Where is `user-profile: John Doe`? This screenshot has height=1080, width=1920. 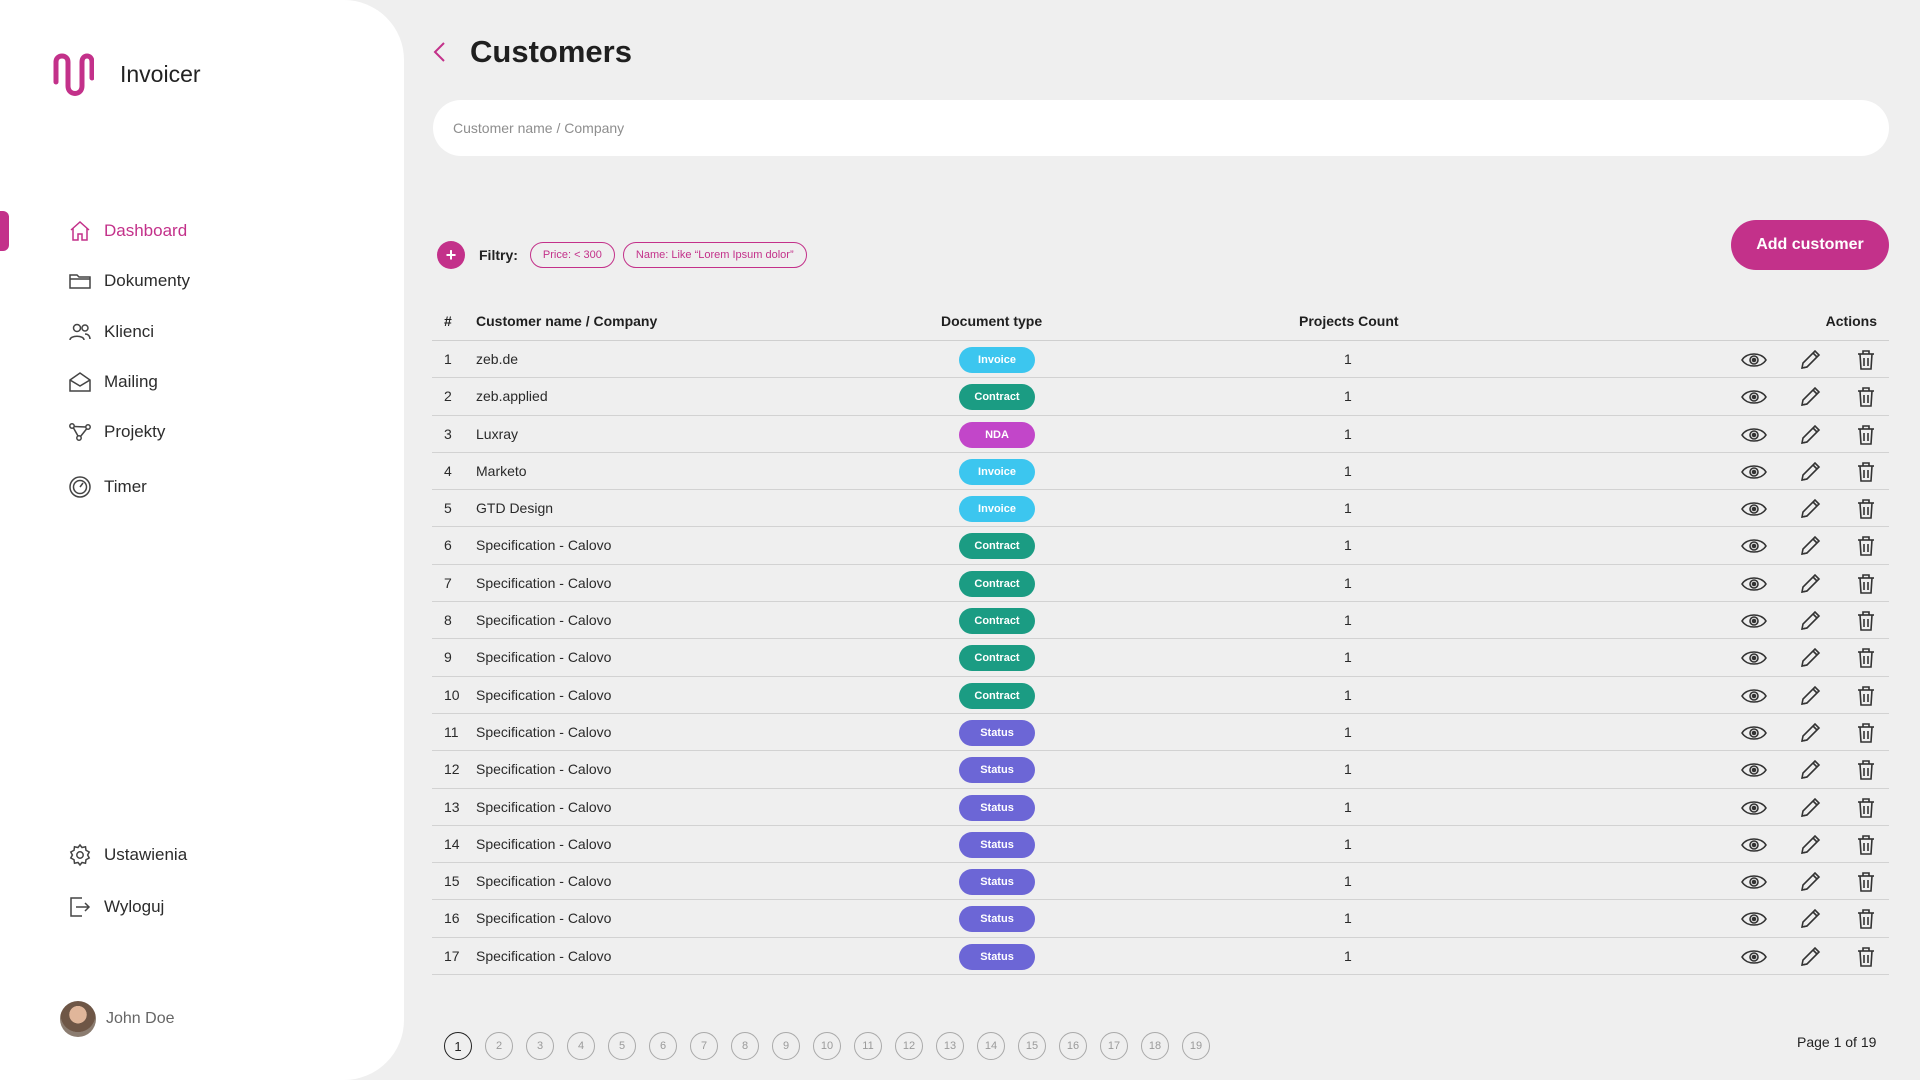
user-profile: John Doe is located at coordinates (117, 1019).